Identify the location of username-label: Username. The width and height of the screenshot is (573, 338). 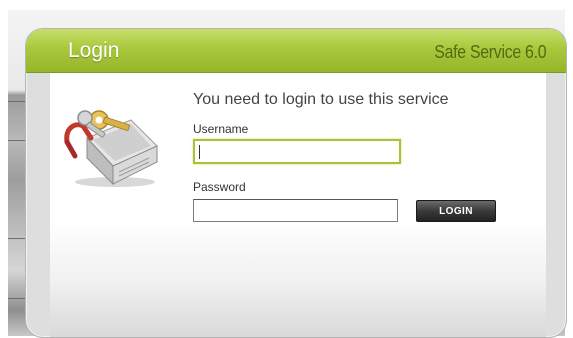
(221, 129).